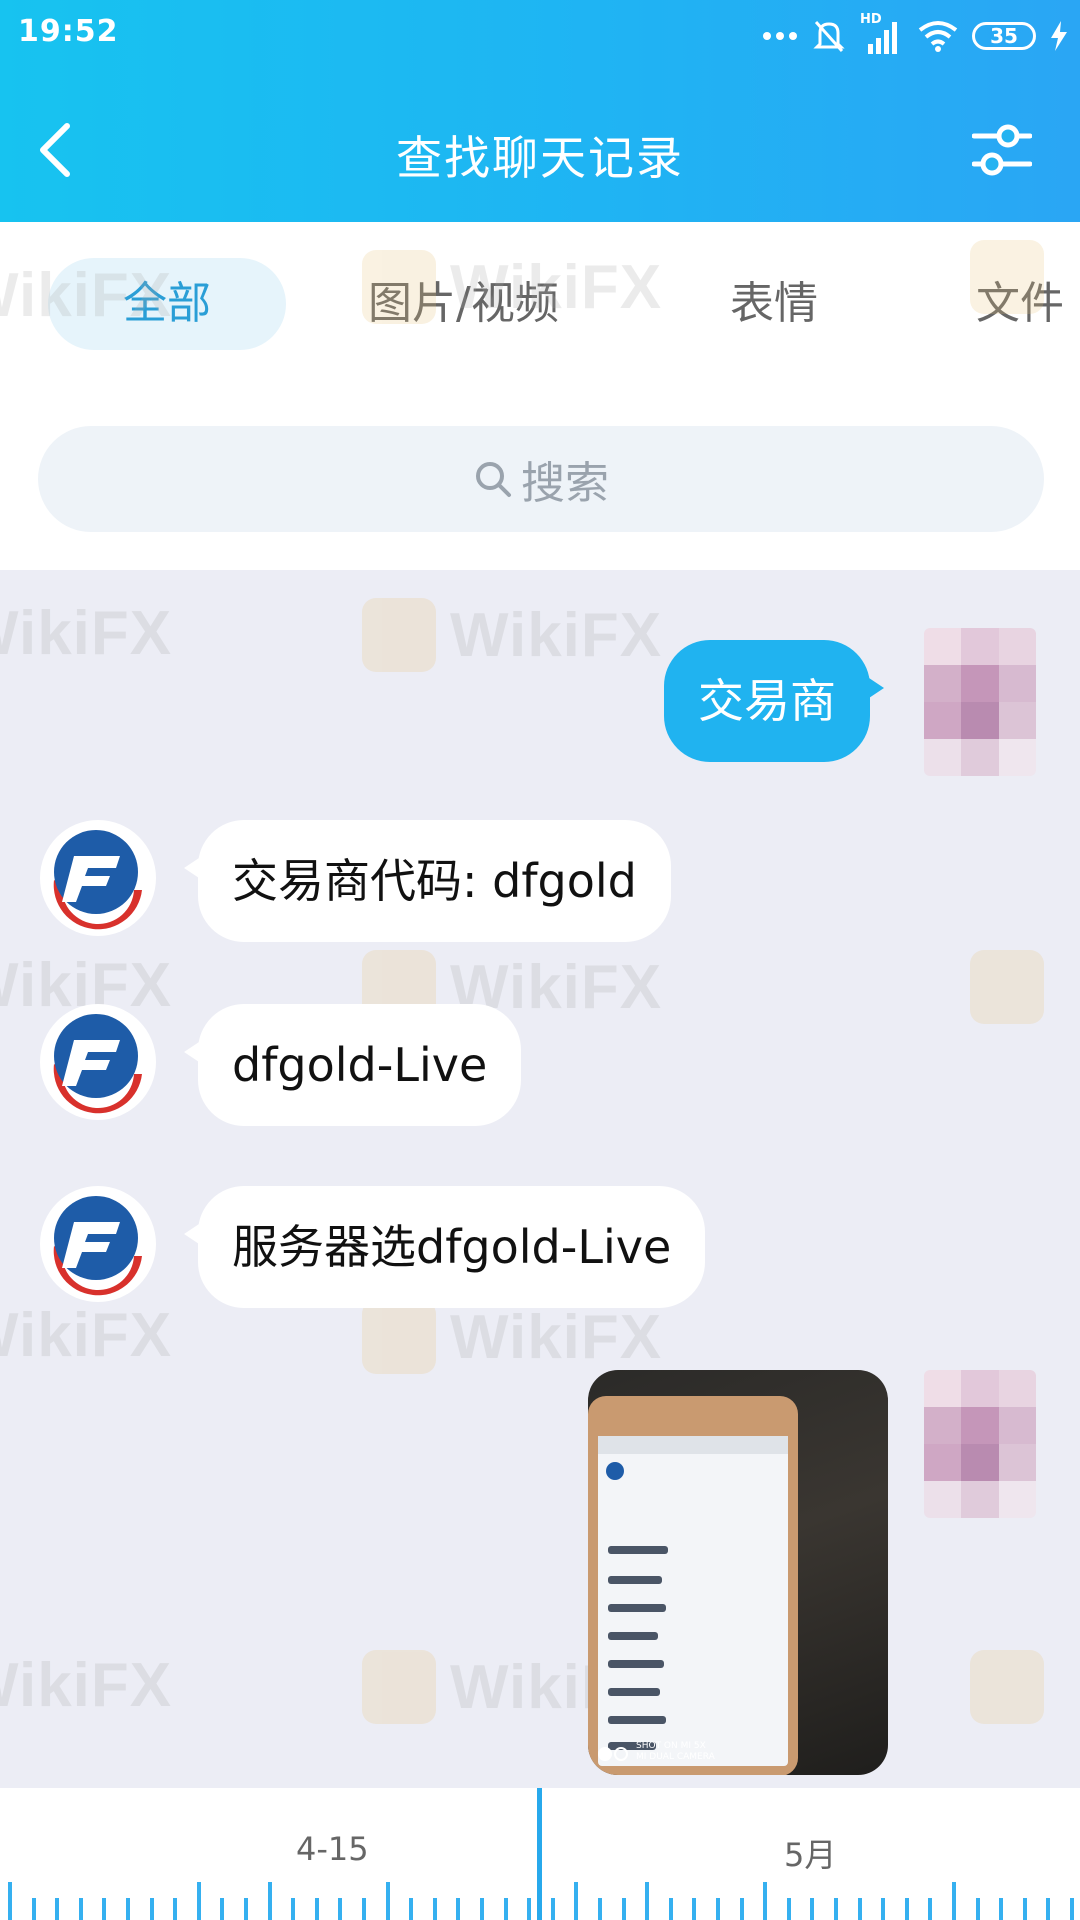  What do you see at coordinates (540, 36) in the screenshot?
I see `status-bar: 19:52 HD 35` at bounding box center [540, 36].